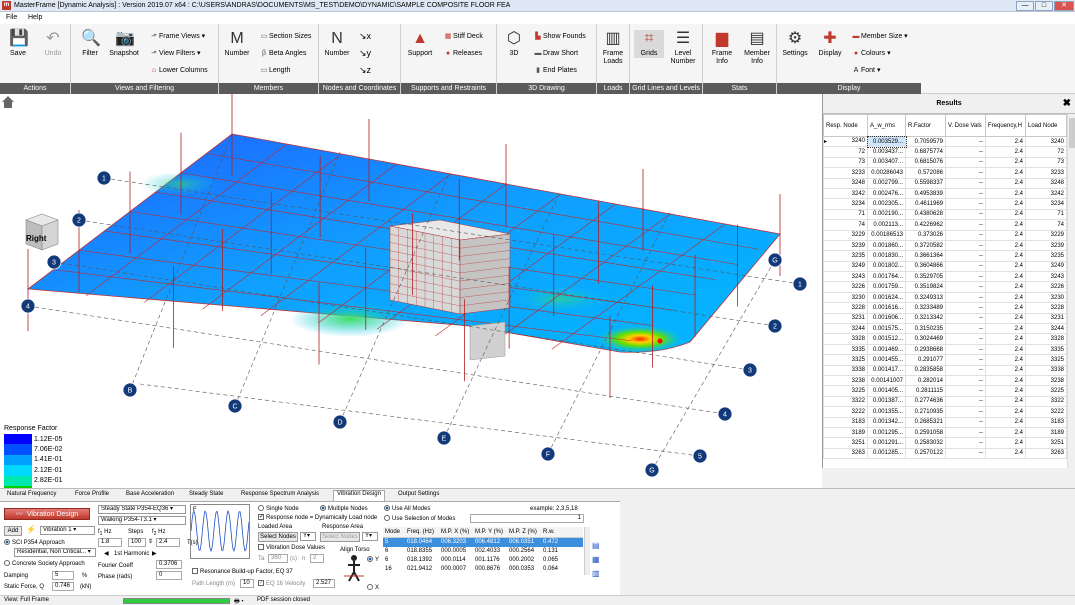 The height and width of the screenshot is (605, 1075). What do you see at coordinates (67, 530) in the screenshot?
I see `vibration-select: Vibration 1 ▾` at bounding box center [67, 530].